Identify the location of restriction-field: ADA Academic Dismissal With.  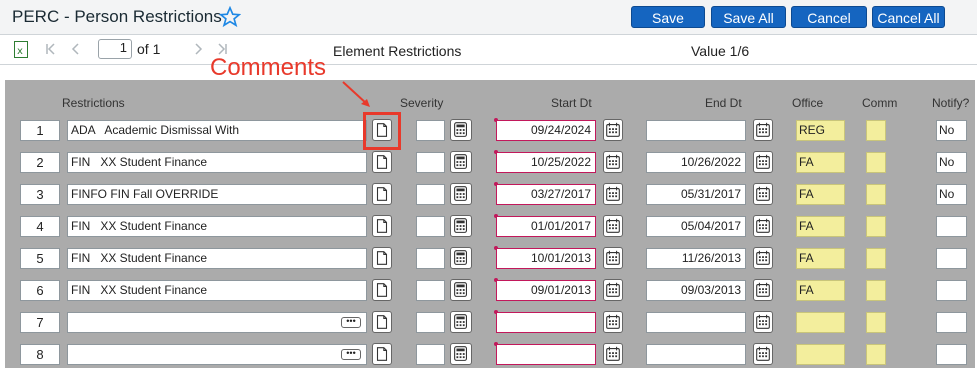
(217, 130).